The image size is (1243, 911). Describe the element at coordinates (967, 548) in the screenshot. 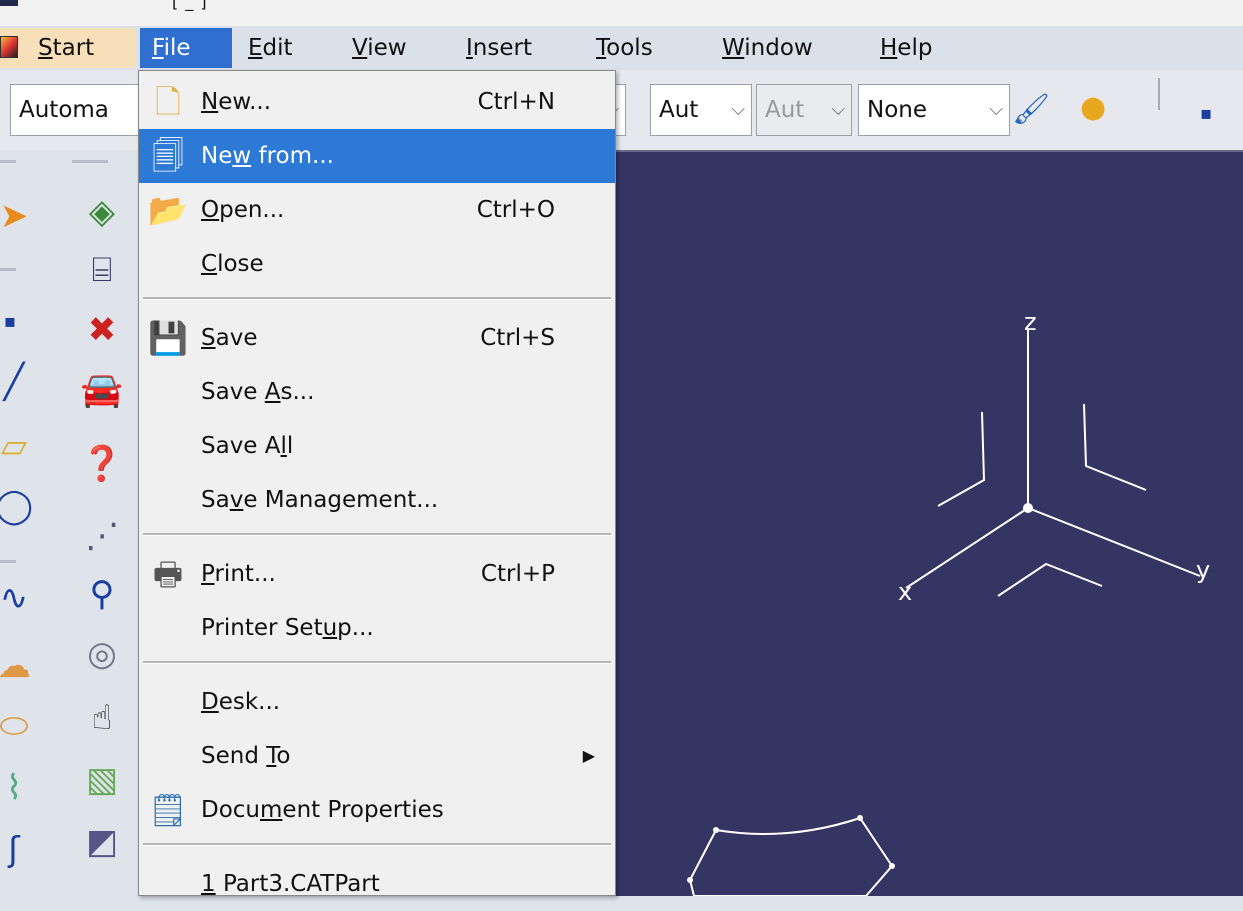

I see `x-axis-line` at that location.